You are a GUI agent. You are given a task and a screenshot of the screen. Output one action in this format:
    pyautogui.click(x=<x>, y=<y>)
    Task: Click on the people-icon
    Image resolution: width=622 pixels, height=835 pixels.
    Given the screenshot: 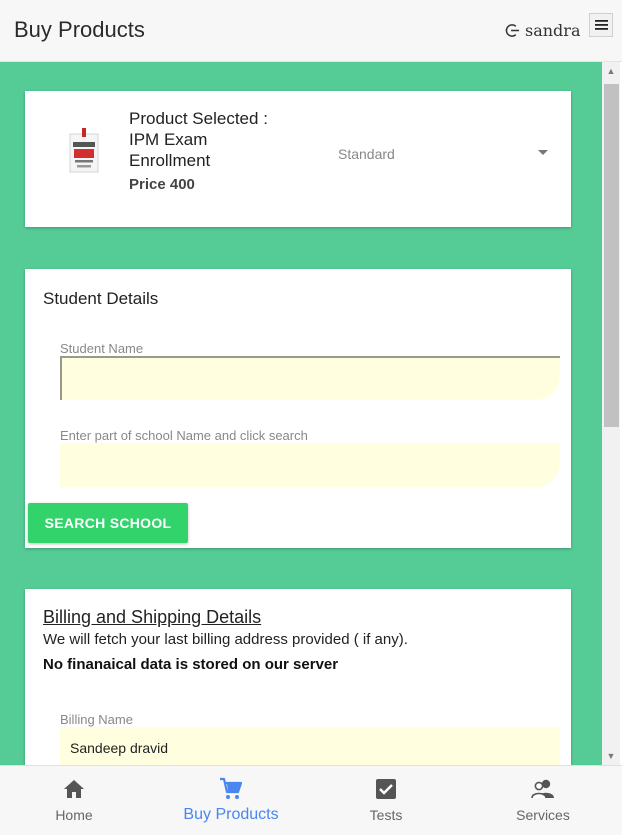 What is the action you would take?
    pyautogui.click(x=542, y=789)
    